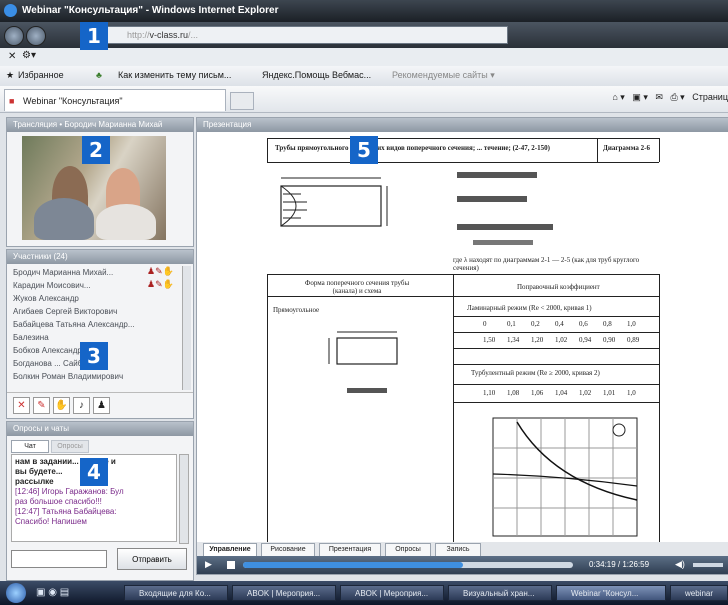  Describe the element at coordinates (626, 148) in the screenshot. I see `doc-diagram-label: Диаграмма 2-6` at that location.